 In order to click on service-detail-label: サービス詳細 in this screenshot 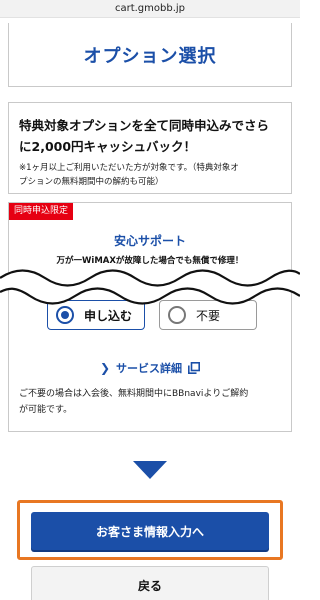, I will do `click(149, 368)`.